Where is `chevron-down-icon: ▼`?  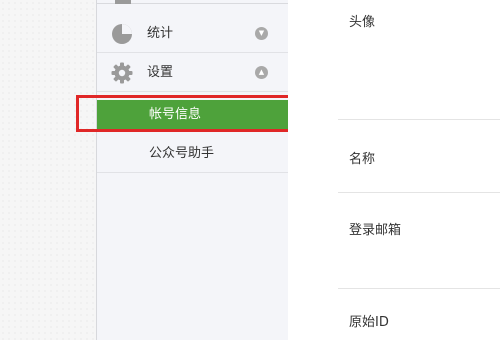
chevron-down-icon: ▼ is located at coordinates (261, 33).